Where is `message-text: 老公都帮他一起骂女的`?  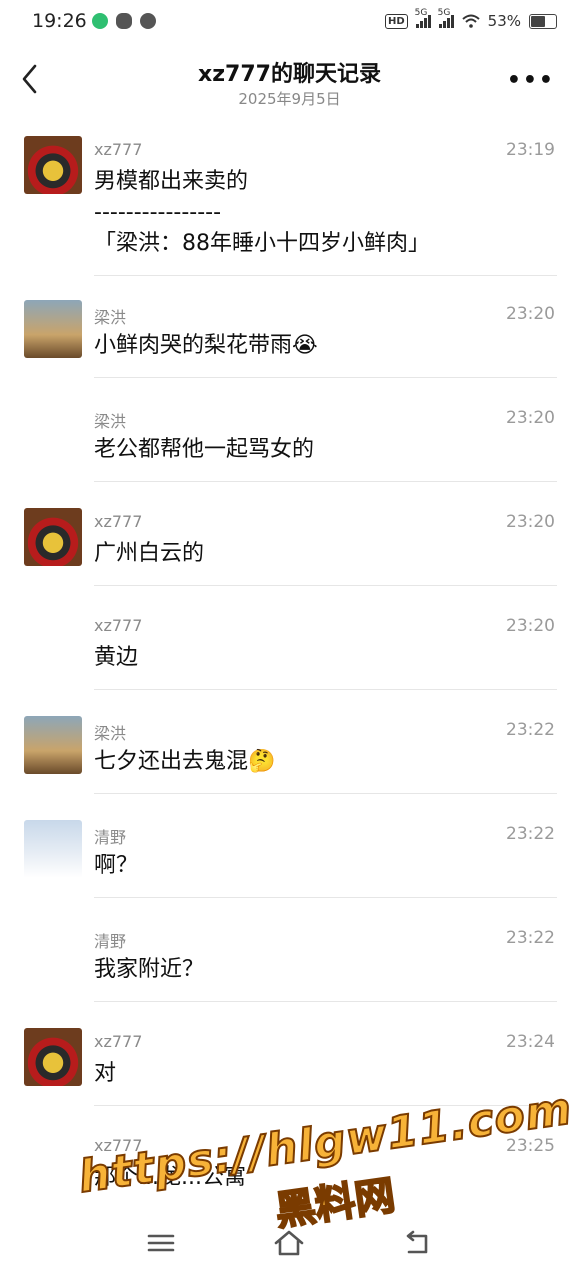
message-text: 老公都帮他一起骂女的 is located at coordinates (204, 449).